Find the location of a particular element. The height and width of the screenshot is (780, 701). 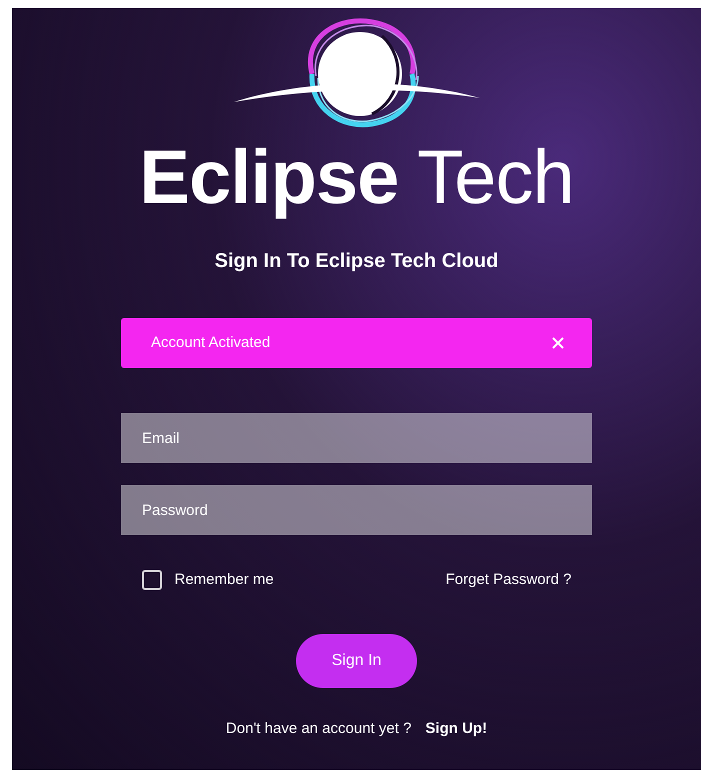

sign-up-link: Sign Up! is located at coordinates (456, 729).